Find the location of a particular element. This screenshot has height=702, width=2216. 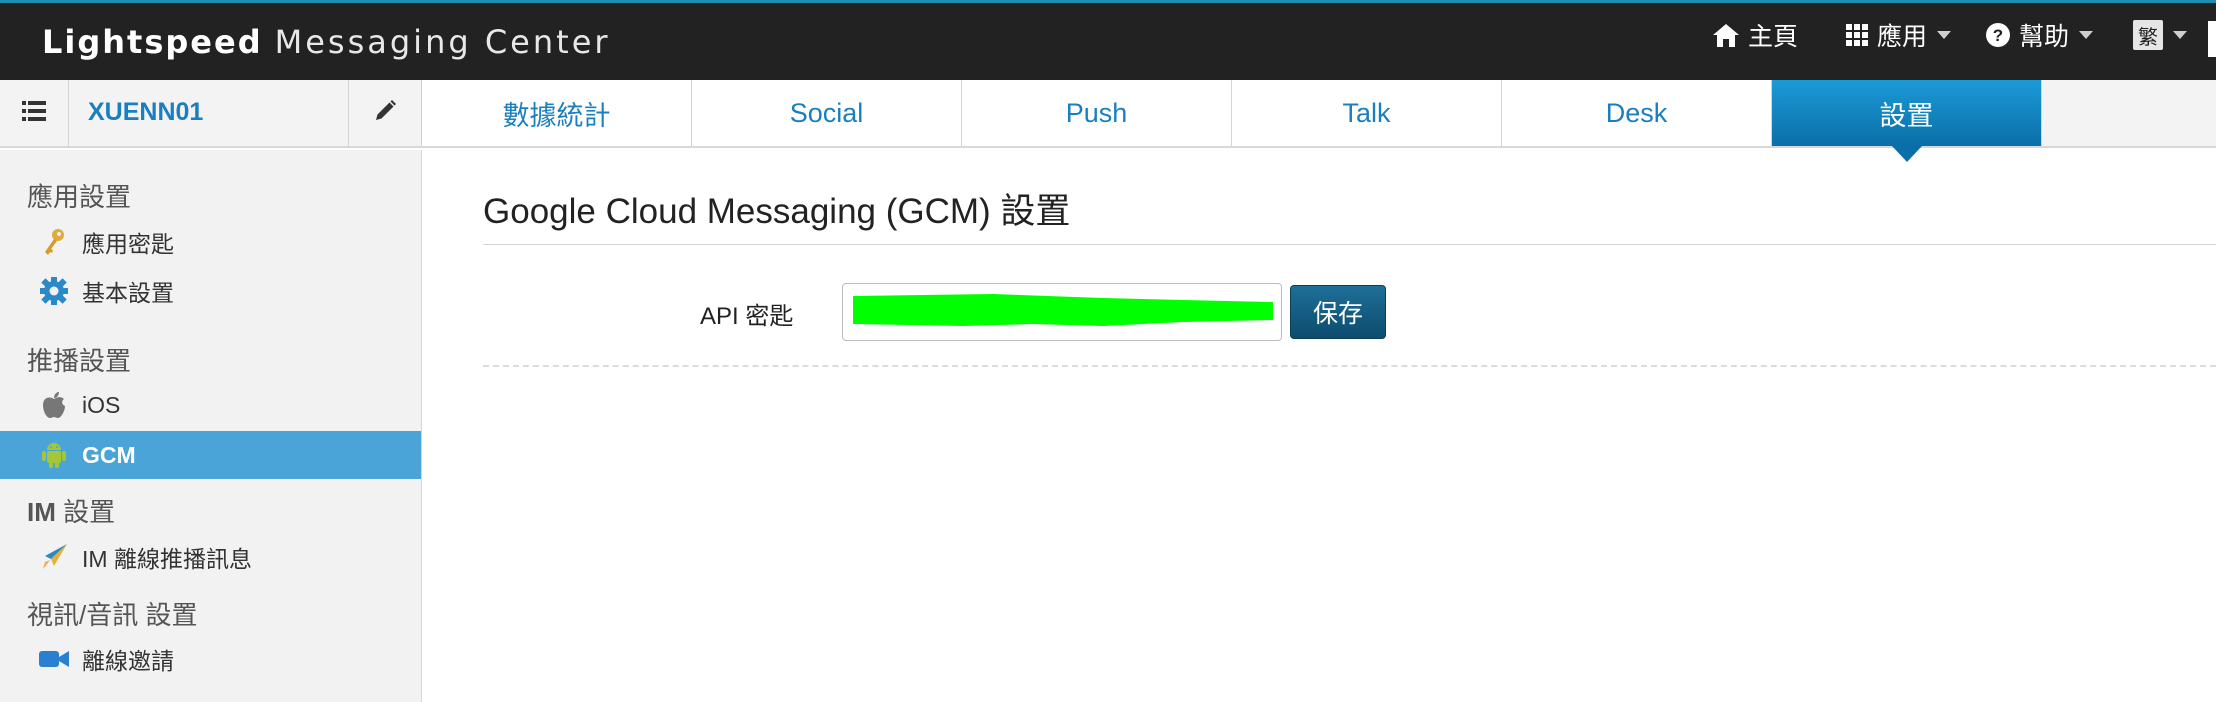

brand-name-light: Messaging Center is located at coordinates (442, 42).